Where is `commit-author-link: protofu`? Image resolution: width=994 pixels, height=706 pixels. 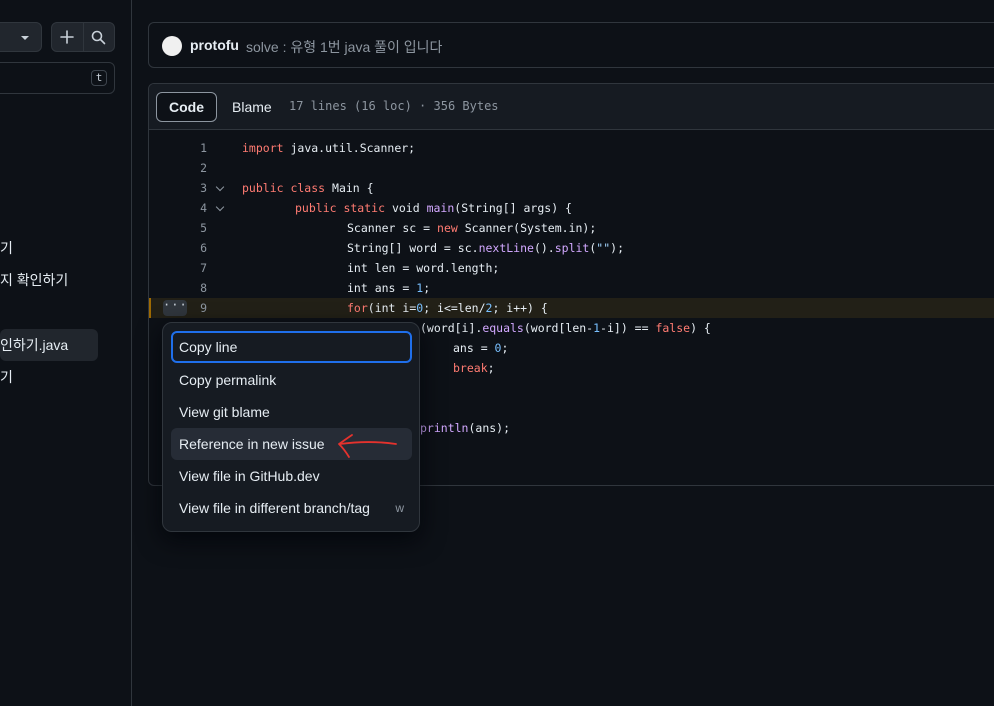 commit-author-link: protofu is located at coordinates (214, 45).